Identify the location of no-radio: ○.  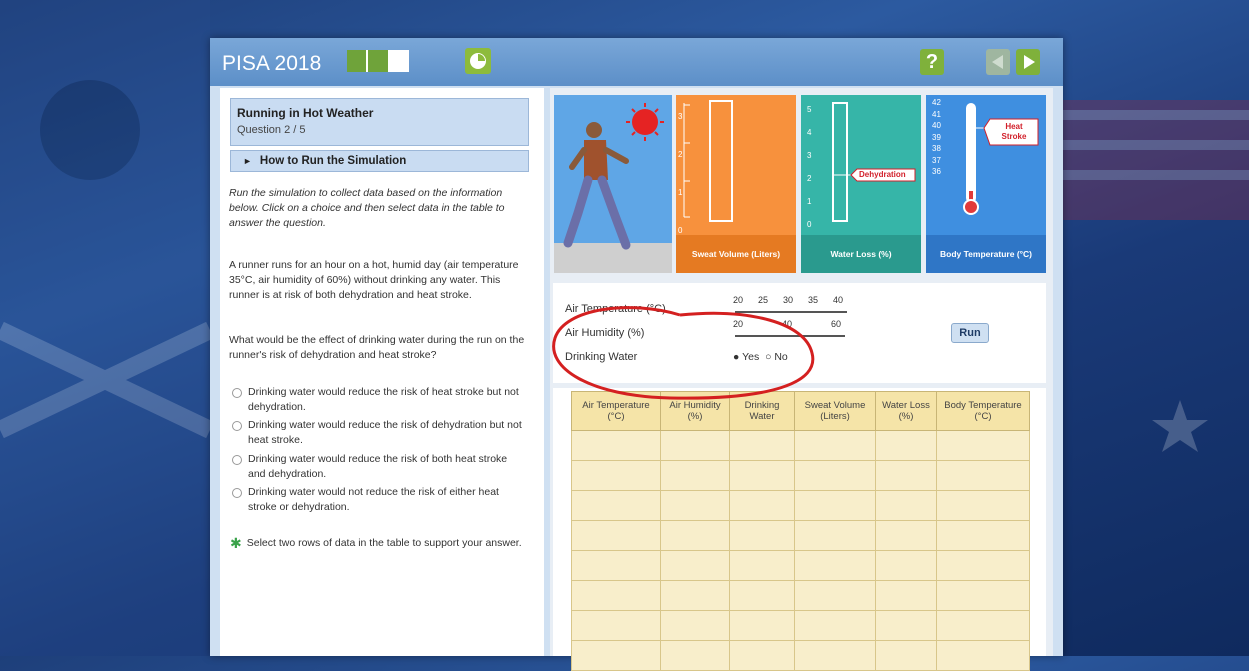
(768, 357).